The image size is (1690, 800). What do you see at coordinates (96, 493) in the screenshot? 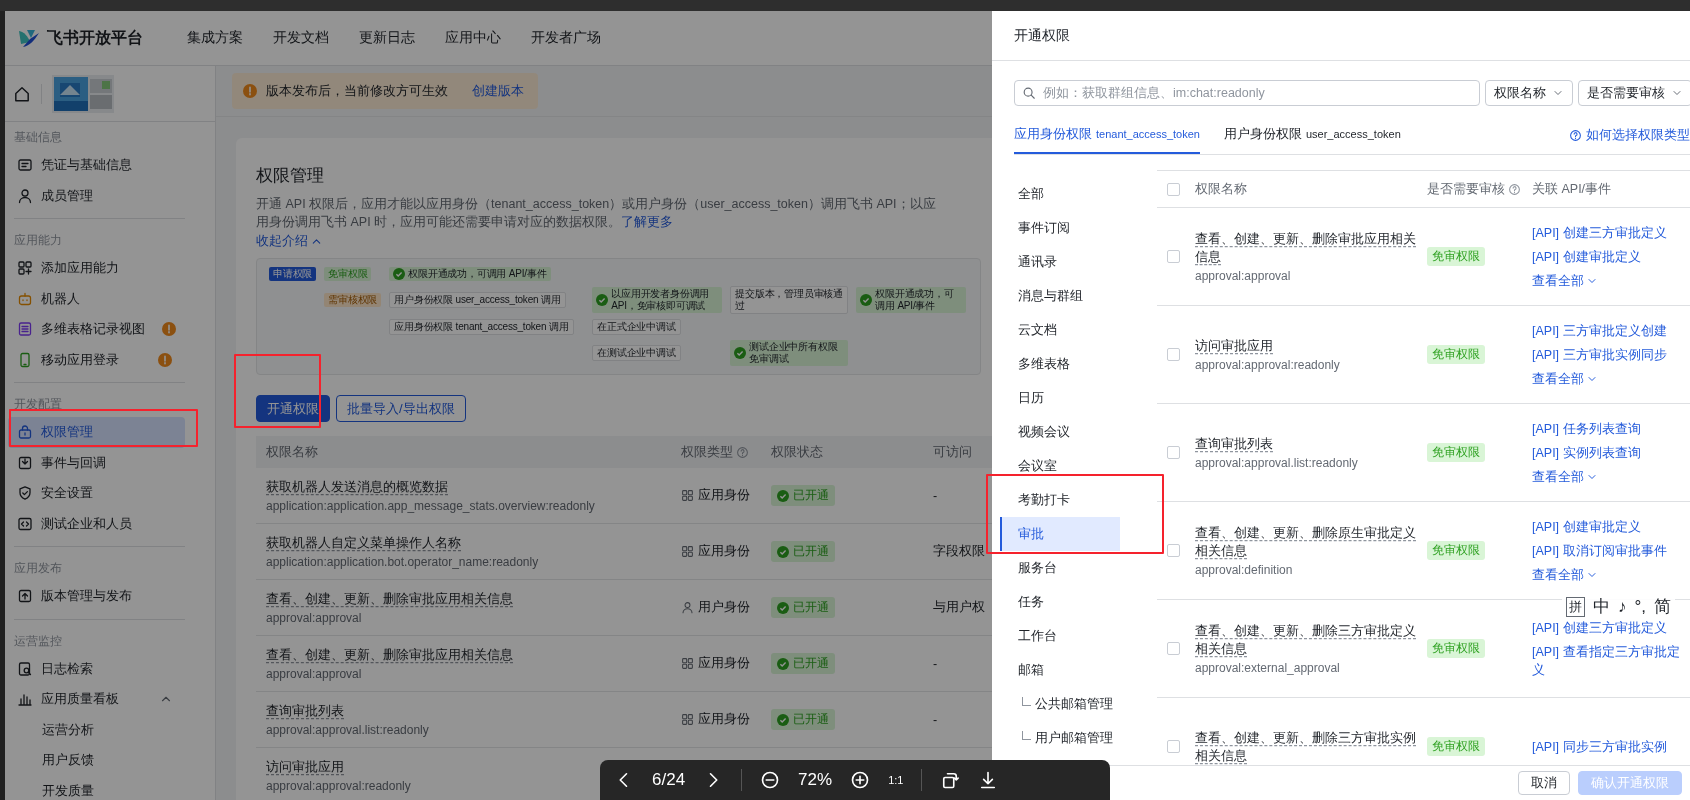
I see `sidebar-item: 安全设置` at bounding box center [96, 493].